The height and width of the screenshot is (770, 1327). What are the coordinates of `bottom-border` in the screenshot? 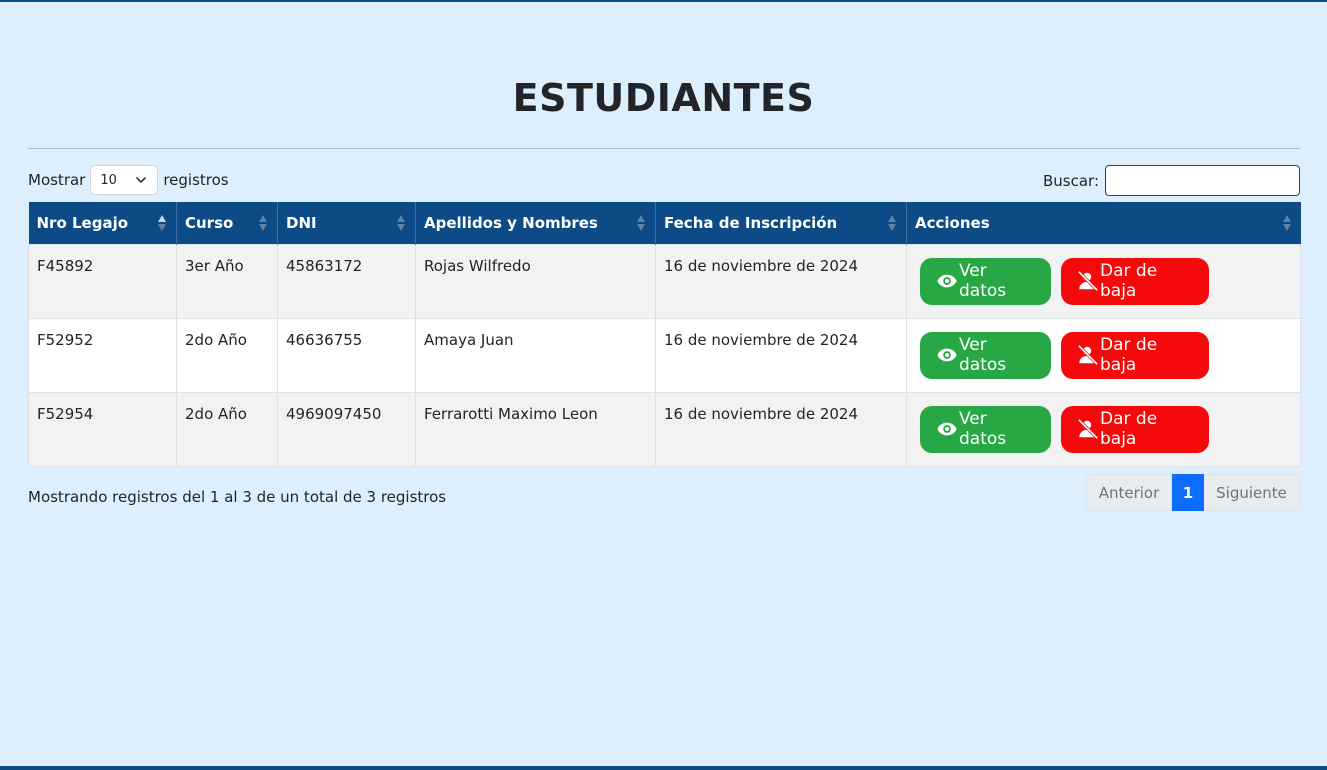 It's located at (663, 768).